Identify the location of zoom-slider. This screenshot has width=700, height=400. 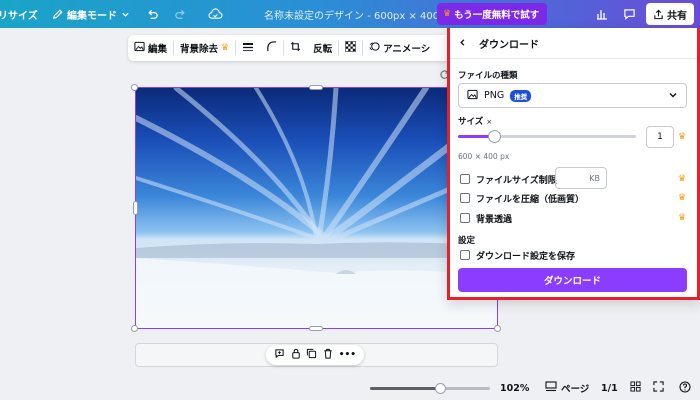
(430, 388).